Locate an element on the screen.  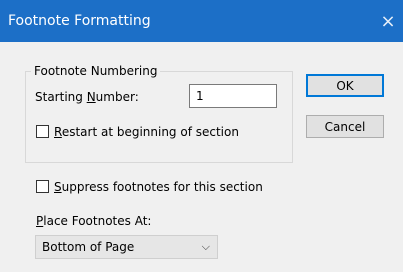
suppress-checkbox is located at coordinates (42, 186).